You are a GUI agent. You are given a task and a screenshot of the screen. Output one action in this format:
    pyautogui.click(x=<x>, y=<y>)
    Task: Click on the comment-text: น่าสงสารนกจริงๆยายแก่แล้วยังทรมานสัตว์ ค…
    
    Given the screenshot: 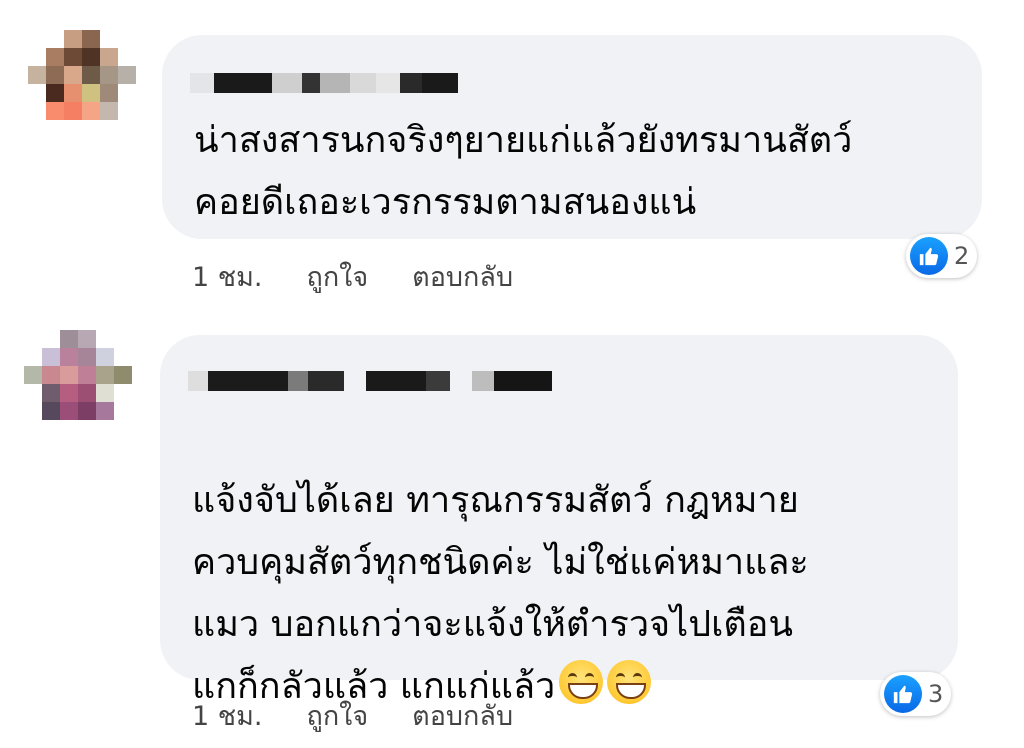 What is the action you would take?
    pyautogui.click(x=523, y=171)
    